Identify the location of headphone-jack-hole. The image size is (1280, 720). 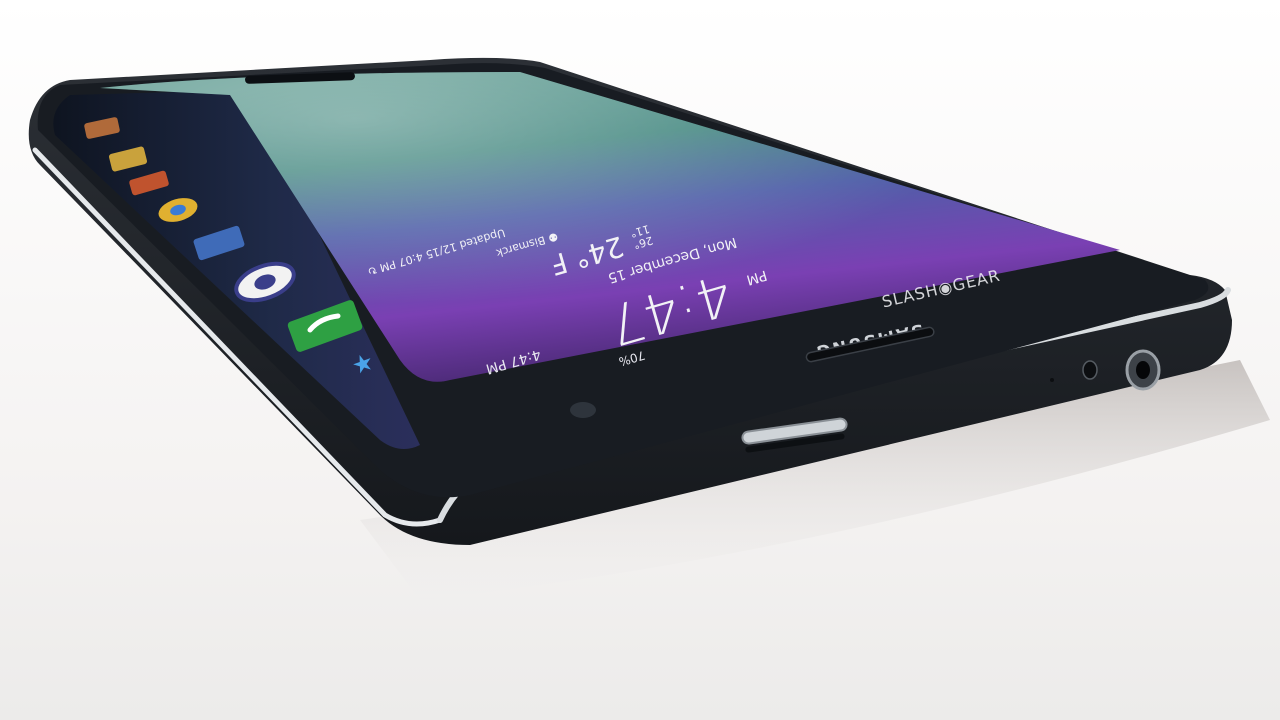
(1143, 370).